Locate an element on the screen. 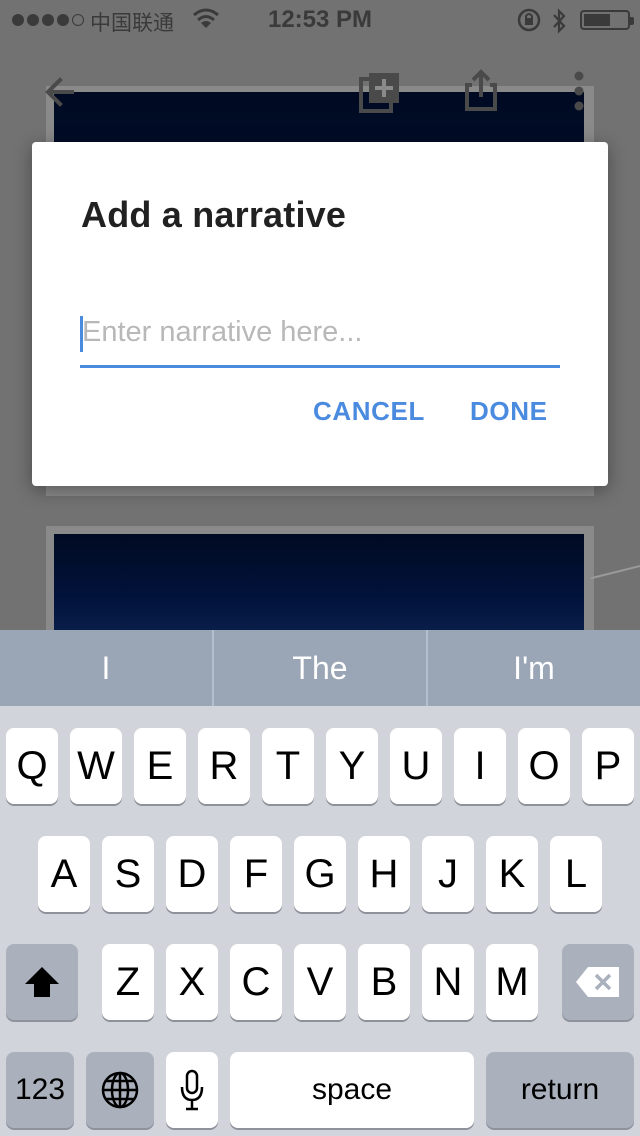  suggestion-bar: I The I'm is located at coordinates (320, 668).